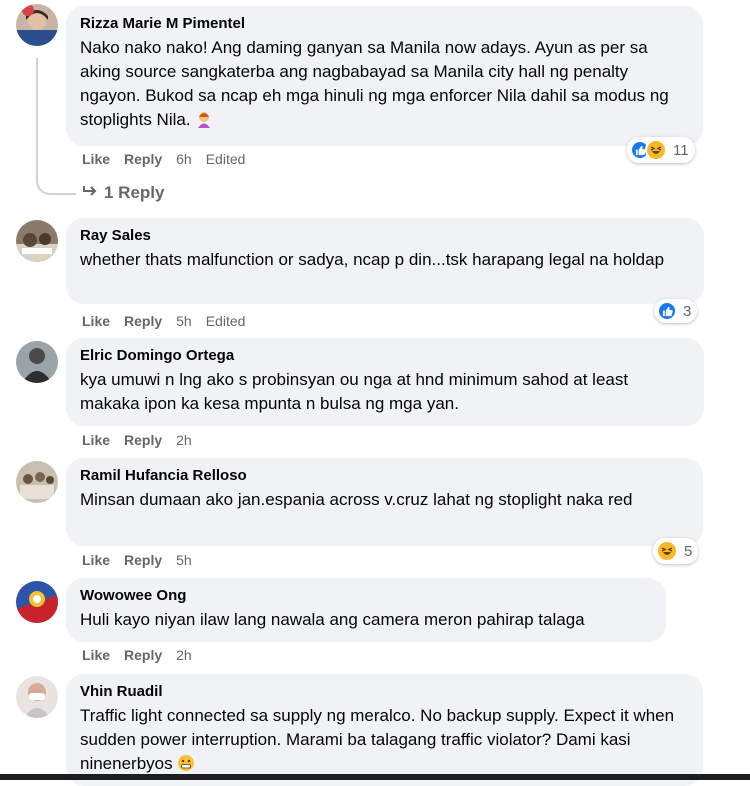  What do you see at coordinates (170, 159) in the screenshot?
I see `comment-actions: Like Reply 6h Edited` at bounding box center [170, 159].